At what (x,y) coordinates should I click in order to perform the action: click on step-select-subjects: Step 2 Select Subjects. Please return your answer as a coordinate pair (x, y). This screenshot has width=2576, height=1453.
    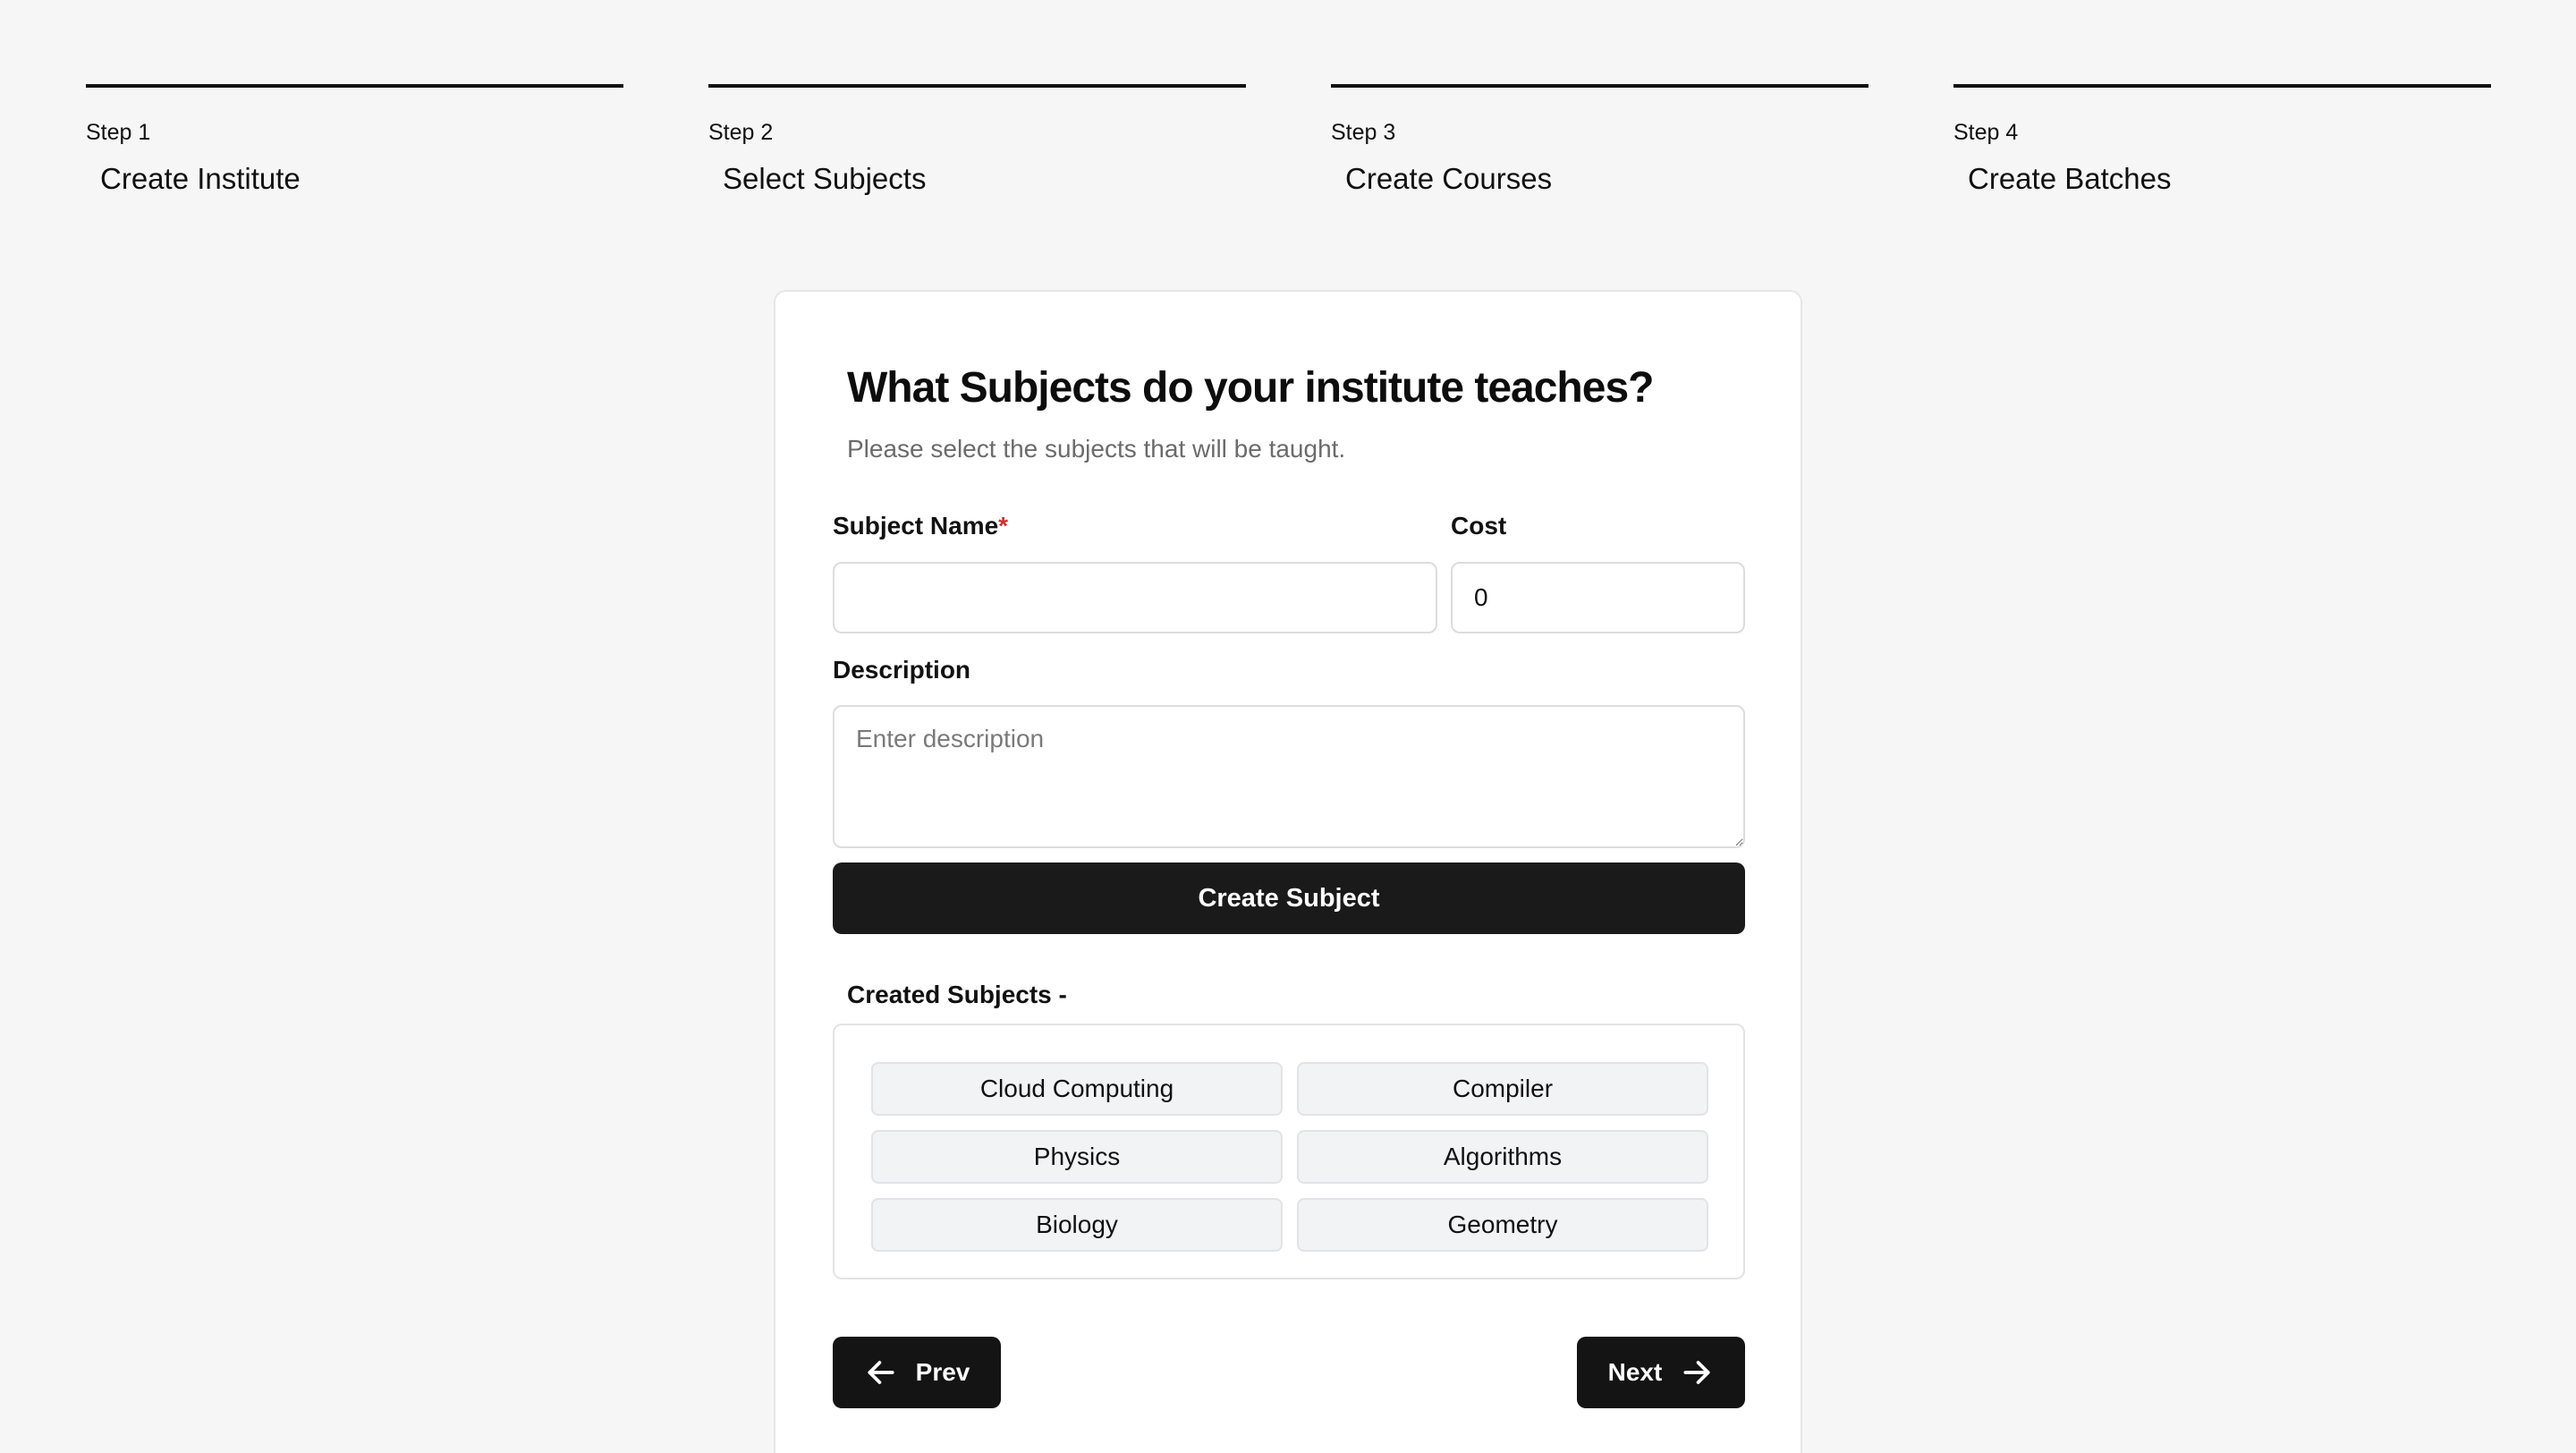
    Looking at the image, I should click on (977, 140).